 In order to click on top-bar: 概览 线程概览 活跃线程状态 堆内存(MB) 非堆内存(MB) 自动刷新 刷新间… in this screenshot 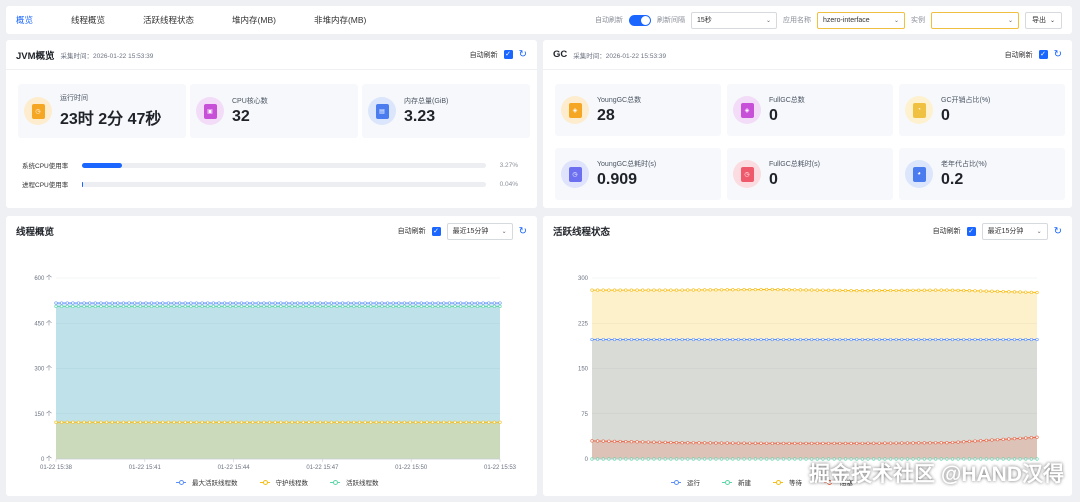, I will do `click(539, 20)`.